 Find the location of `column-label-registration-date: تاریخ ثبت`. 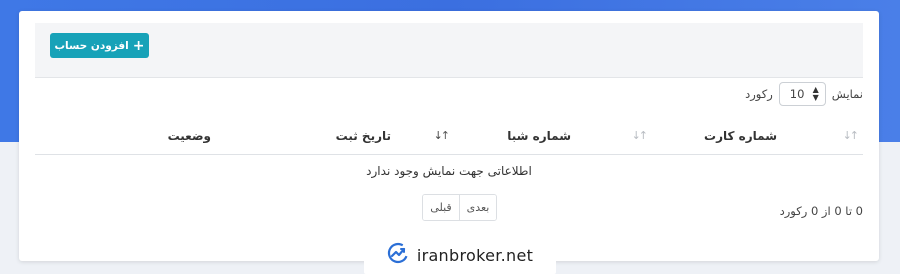

column-label-registration-date: تاریخ ثبت is located at coordinates (363, 136).